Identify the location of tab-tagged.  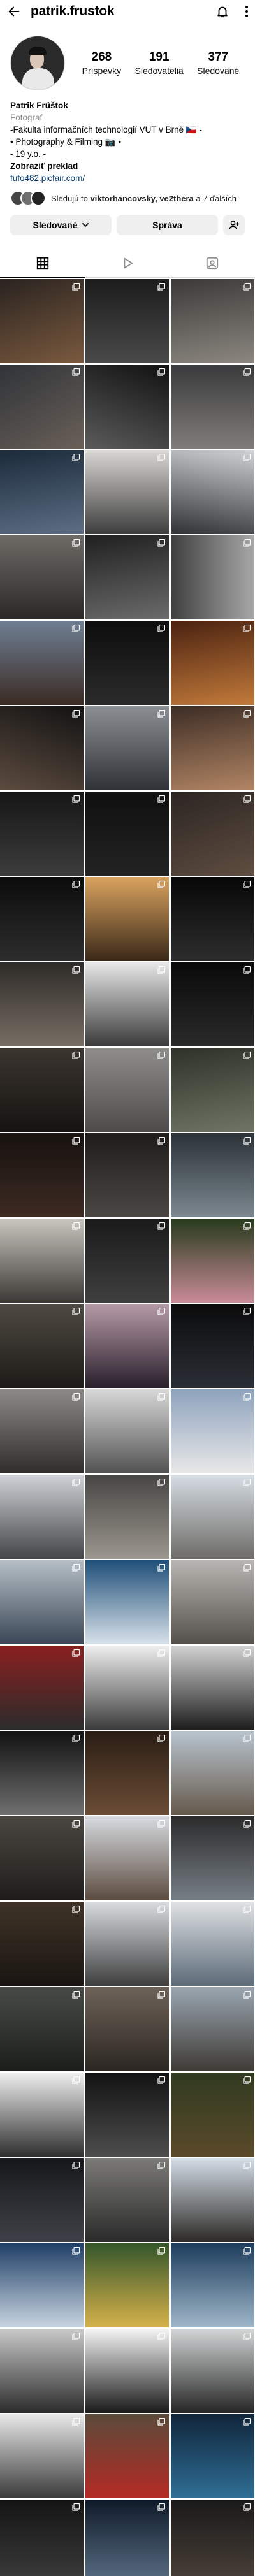
(212, 263).